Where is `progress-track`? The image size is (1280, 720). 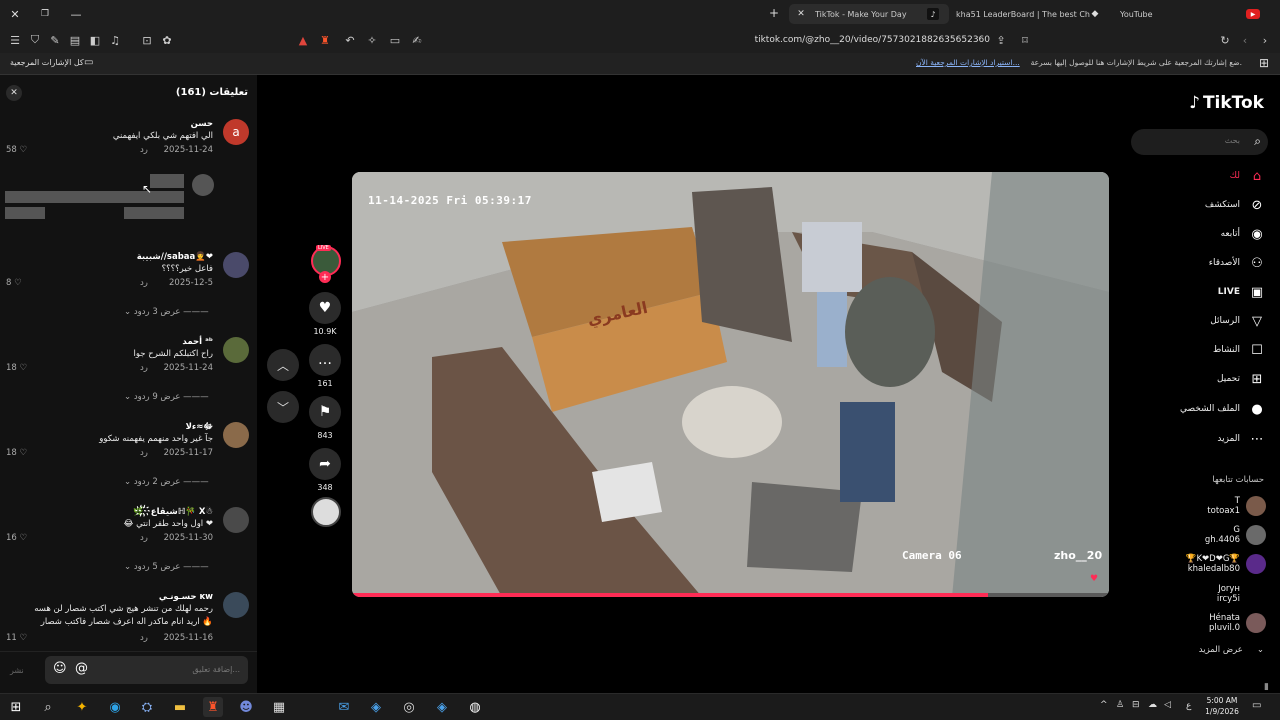 progress-track is located at coordinates (730, 595).